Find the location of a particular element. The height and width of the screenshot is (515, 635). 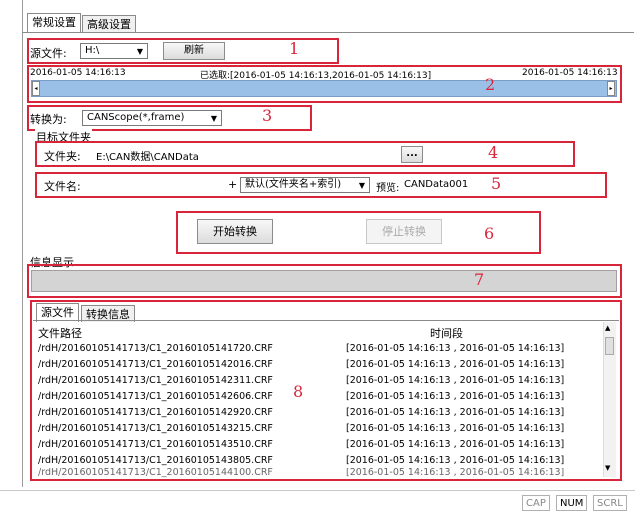

column-header-time: 时间段 is located at coordinates (446, 333).